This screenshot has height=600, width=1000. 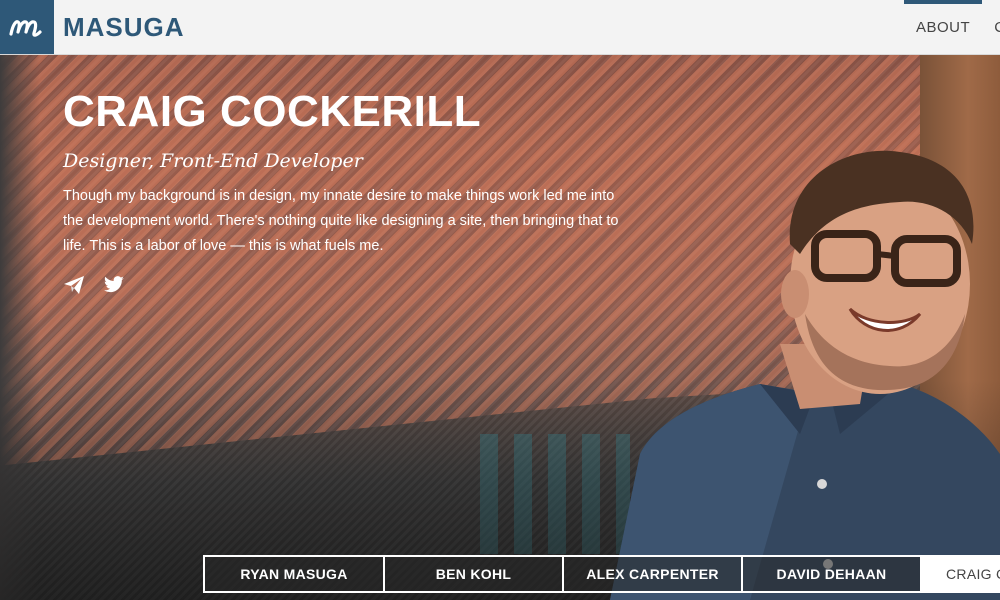 What do you see at coordinates (991, 27) in the screenshot?
I see `nav-item-next: C` at bounding box center [991, 27].